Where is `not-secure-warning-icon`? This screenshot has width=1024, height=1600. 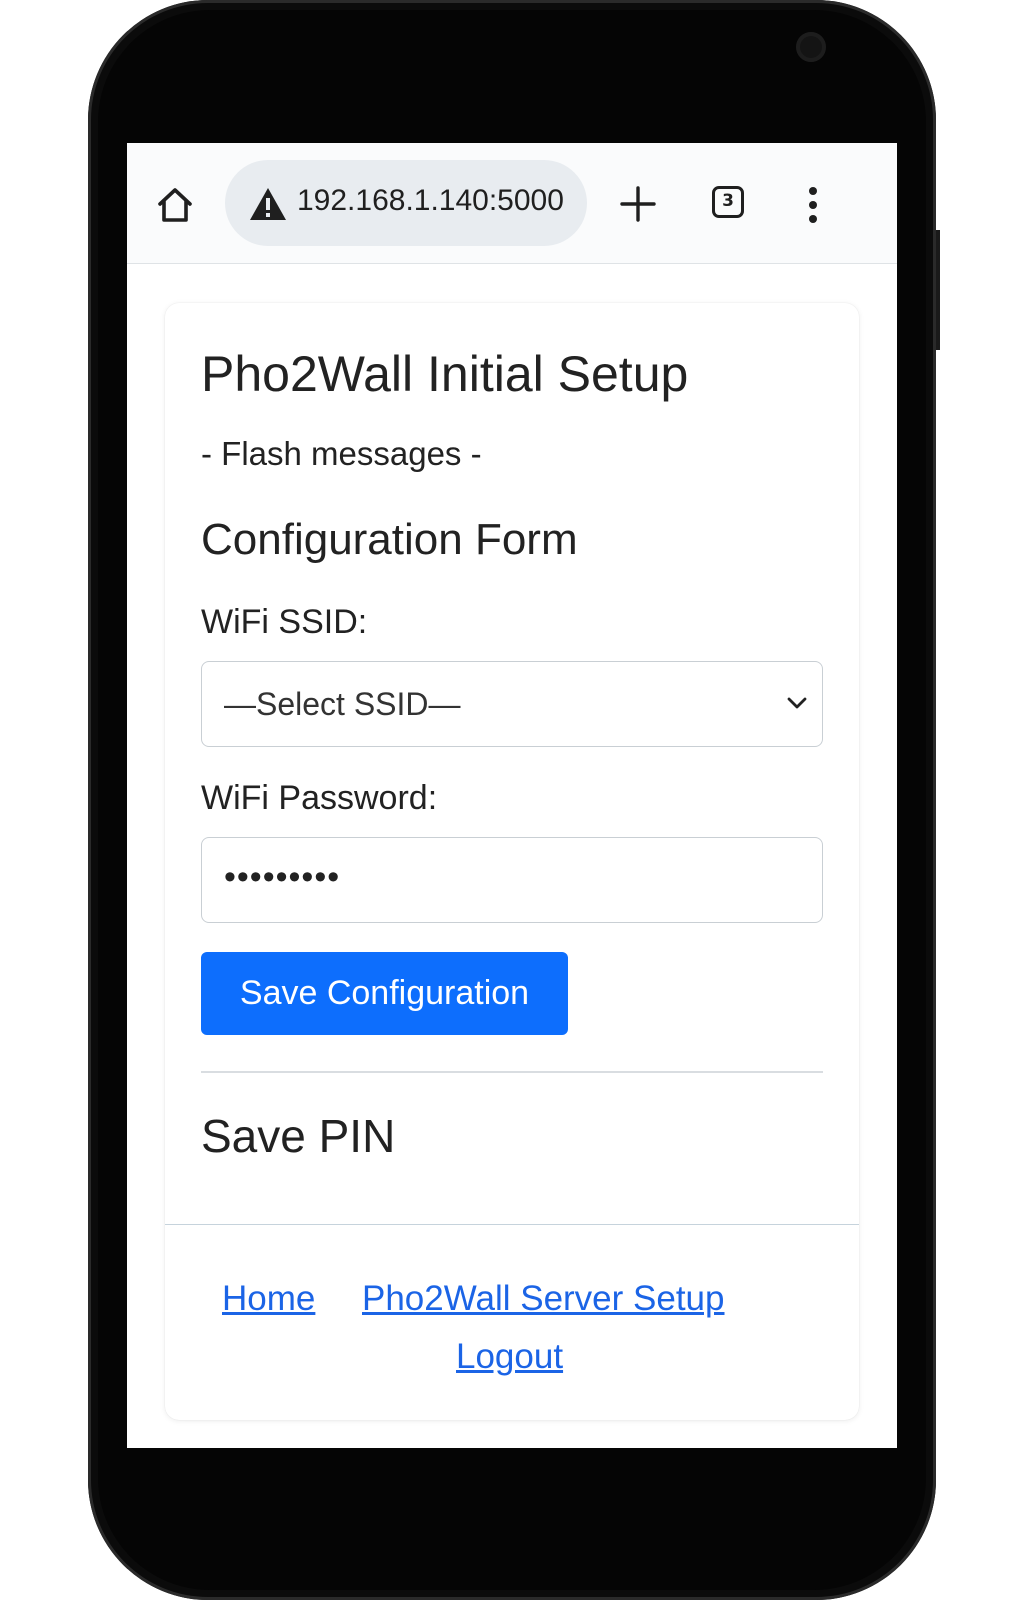 not-secure-warning-icon is located at coordinates (268, 204).